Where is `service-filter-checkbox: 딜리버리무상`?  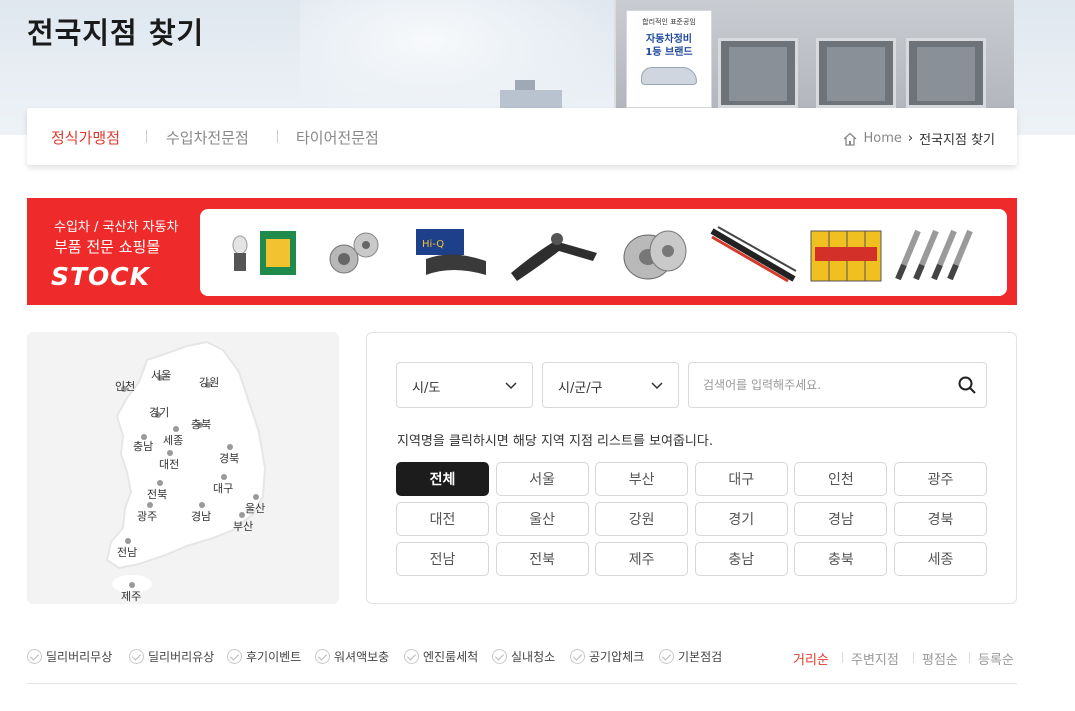 service-filter-checkbox: 딜리버리무상 is located at coordinates (69, 656).